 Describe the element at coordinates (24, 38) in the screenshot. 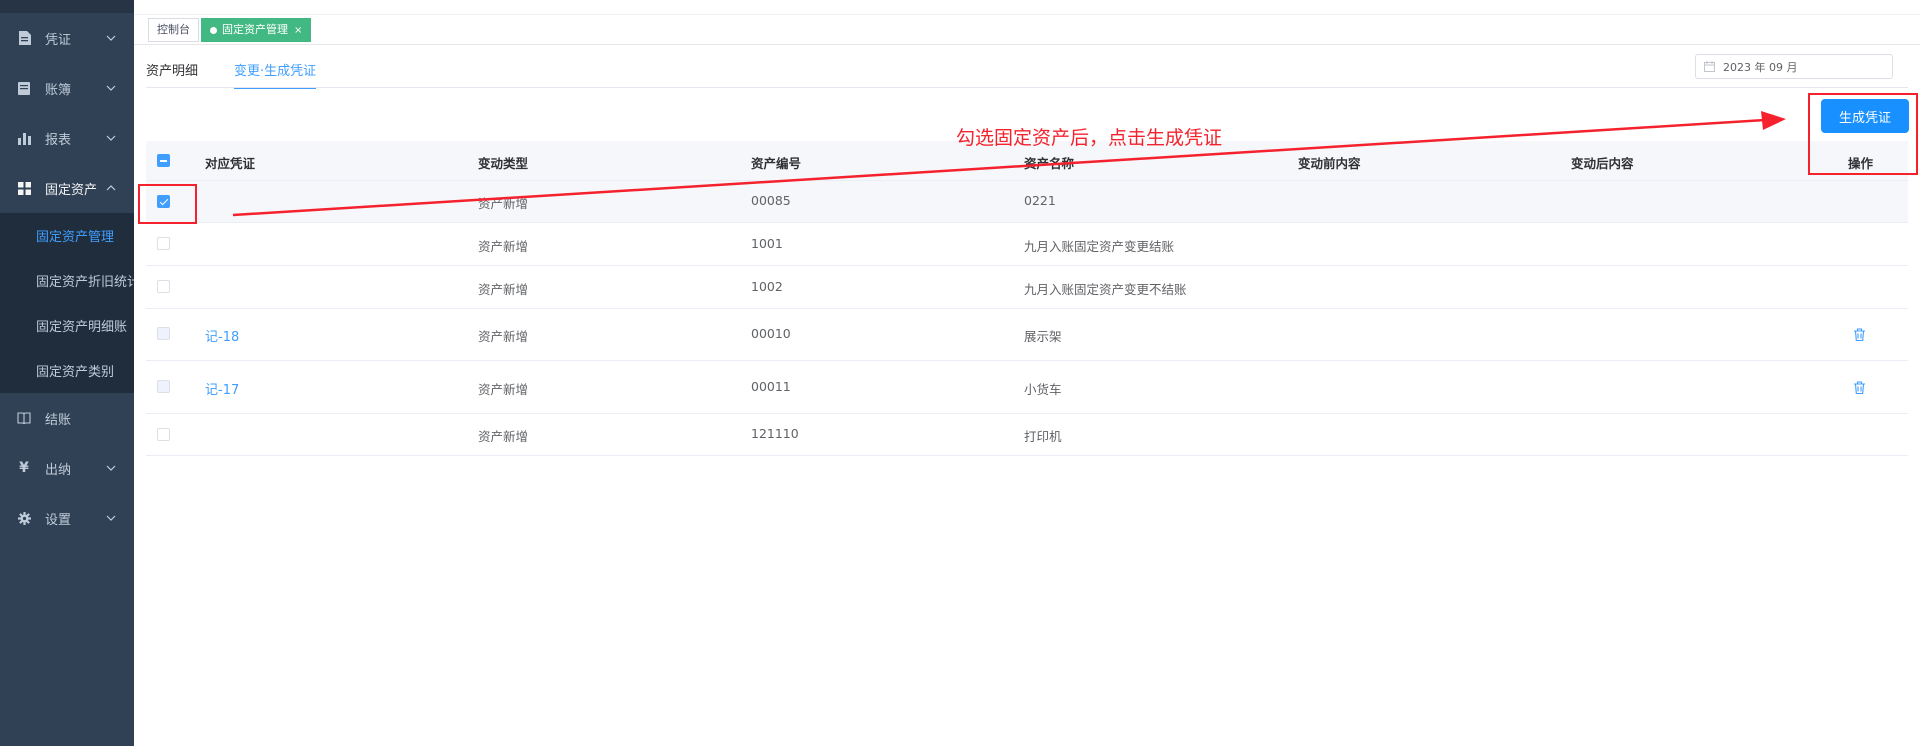

I see `document-icon` at that location.